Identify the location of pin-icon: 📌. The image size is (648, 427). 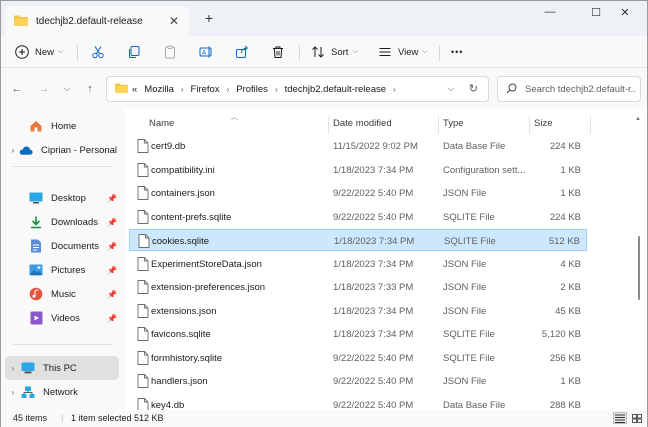
(112, 246).